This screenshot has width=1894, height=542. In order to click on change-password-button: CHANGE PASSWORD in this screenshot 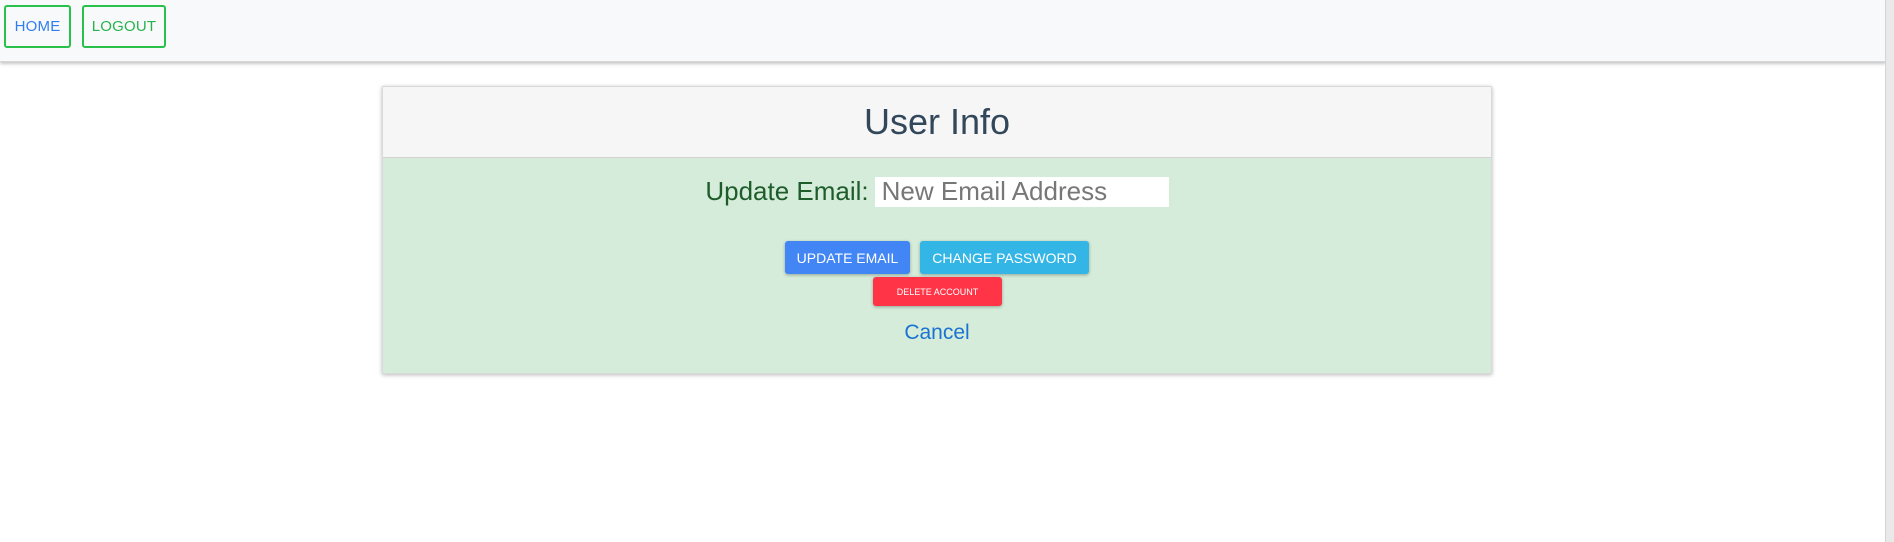, I will do `click(1004, 257)`.